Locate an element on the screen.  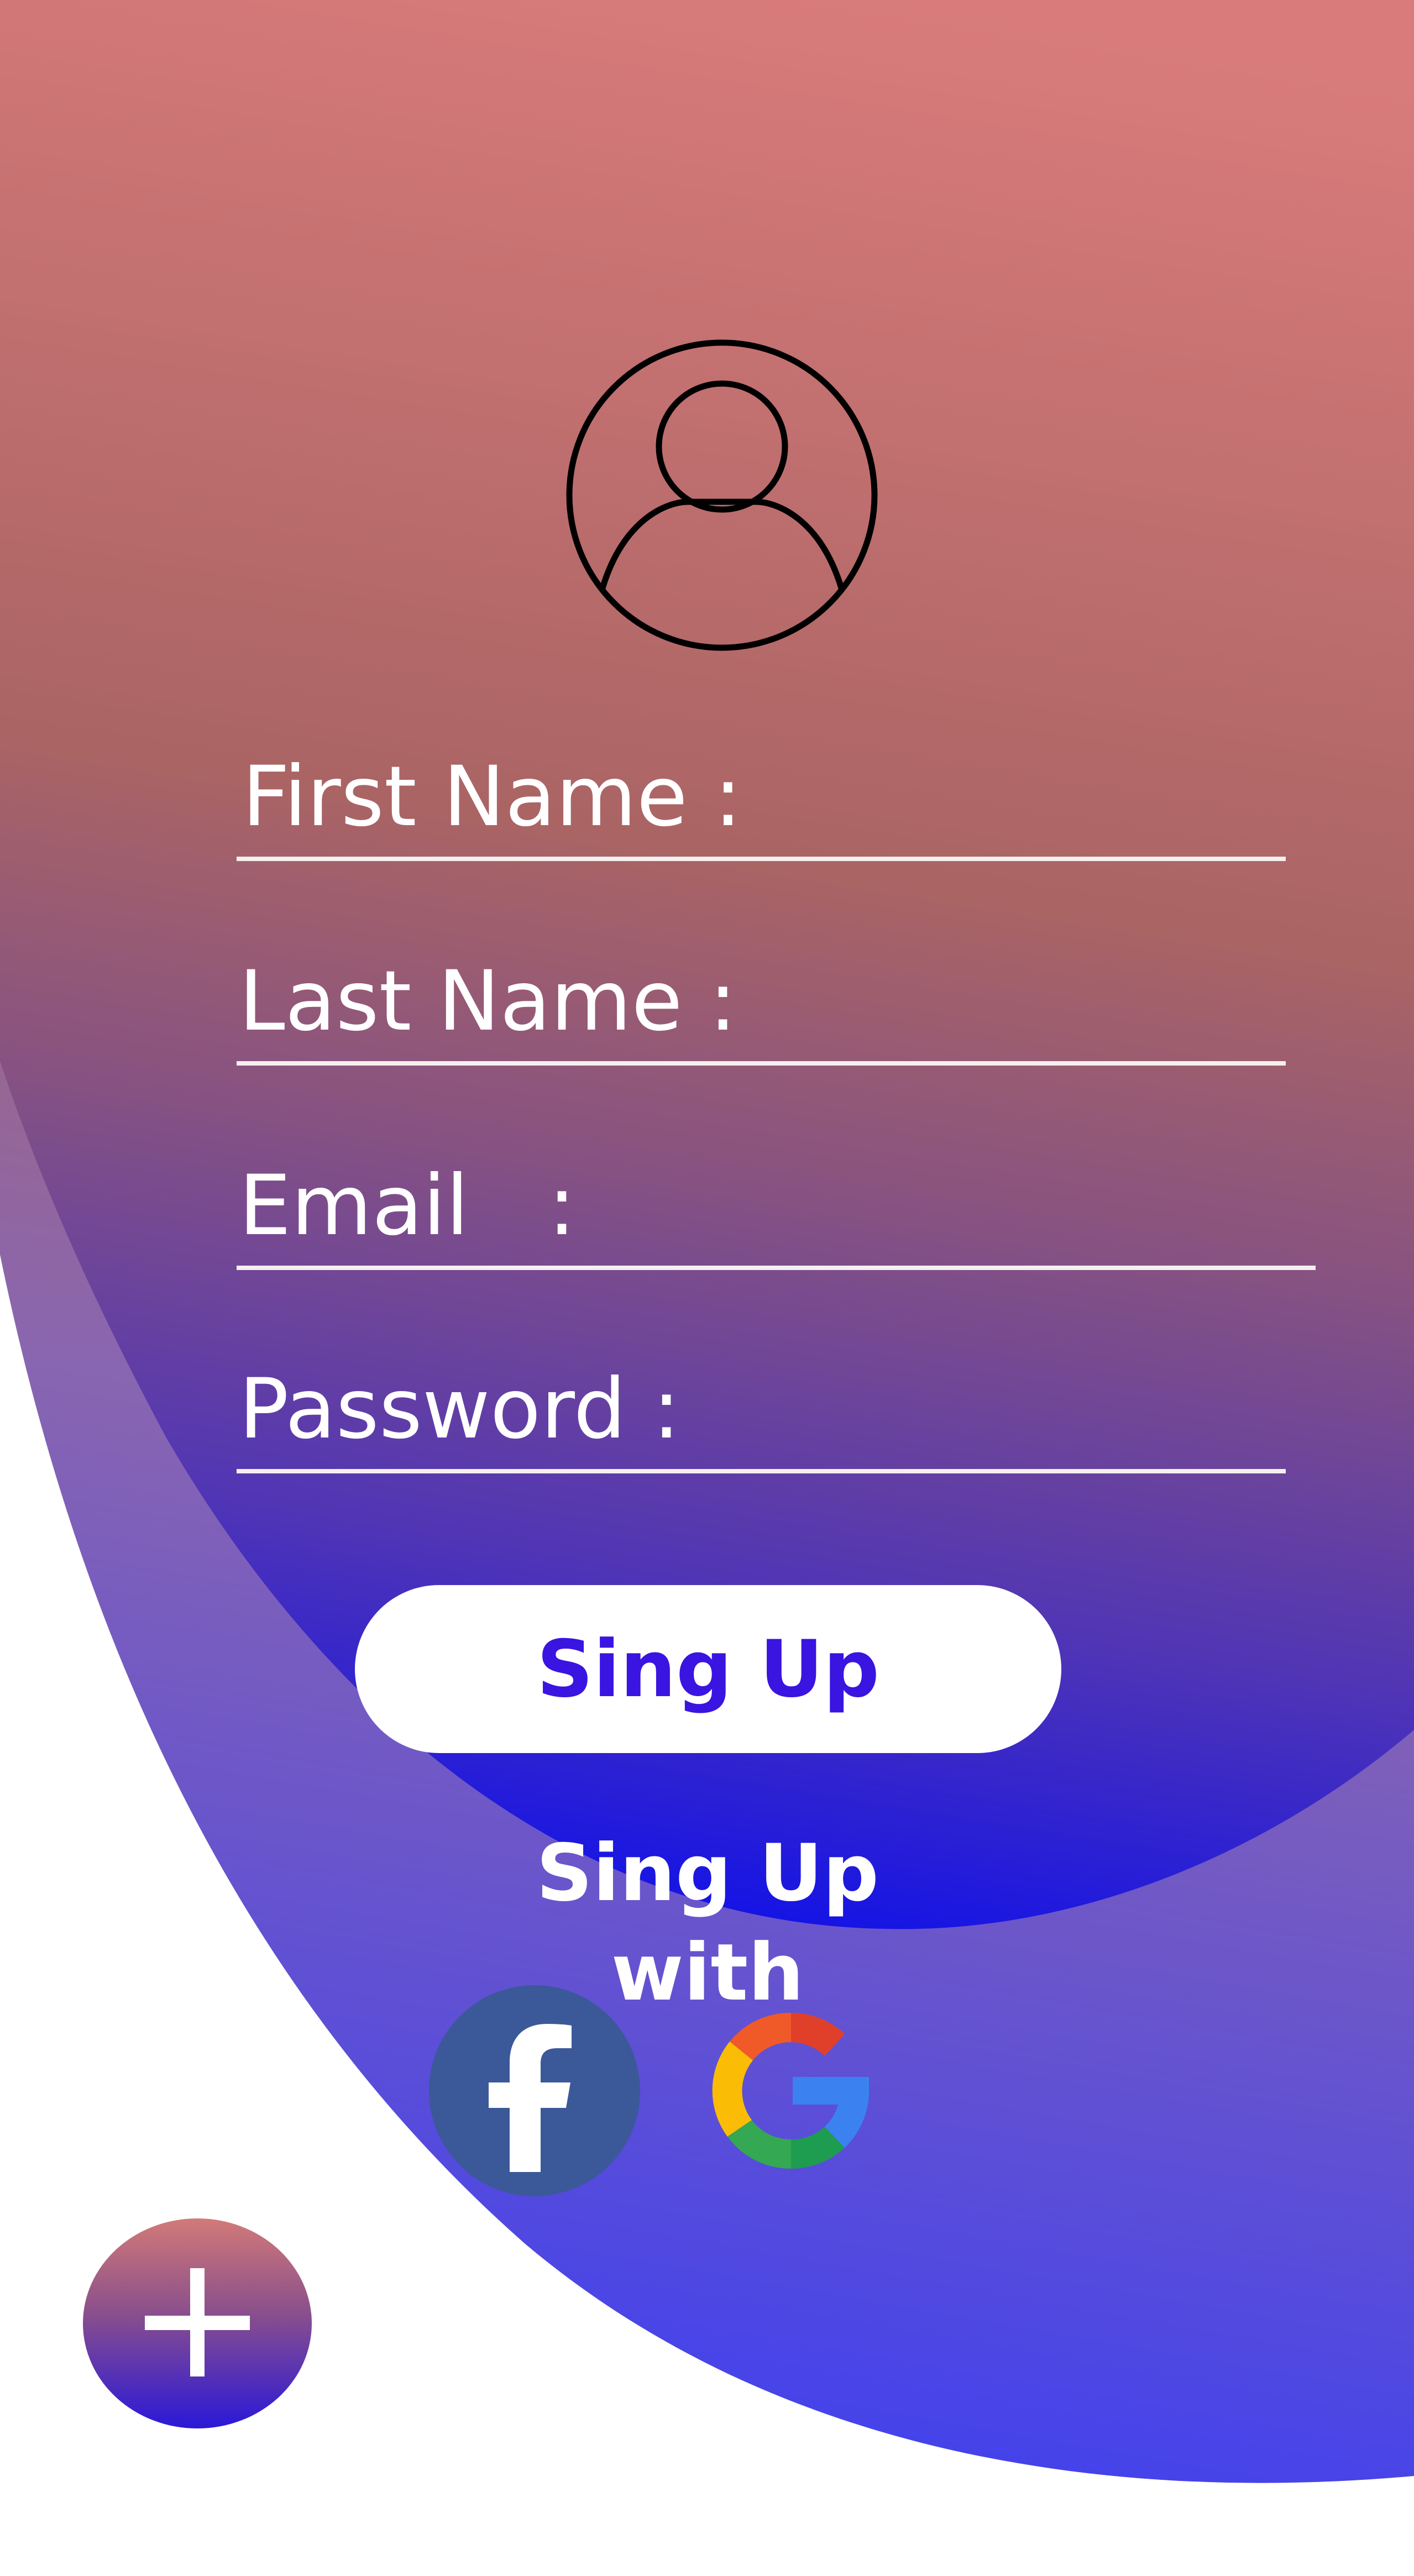
google-icon is located at coordinates (791, 2090).